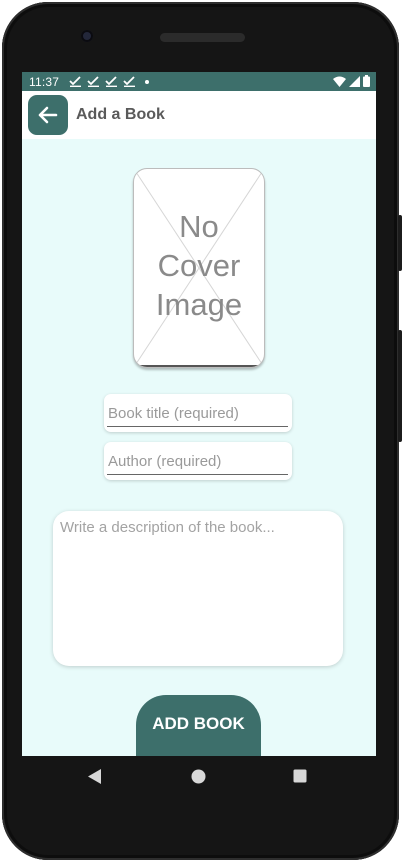  What do you see at coordinates (366, 81) in the screenshot?
I see `battery-icon` at bounding box center [366, 81].